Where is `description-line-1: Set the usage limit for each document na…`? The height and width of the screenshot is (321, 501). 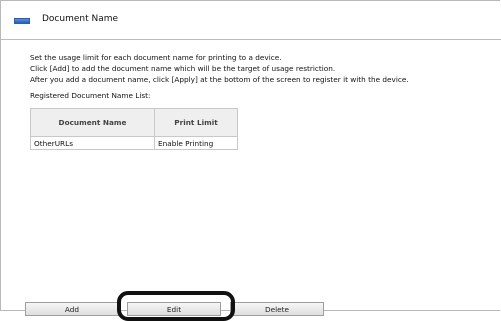
description-line-1: Set the usage limit for each document na… is located at coordinates (156, 57).